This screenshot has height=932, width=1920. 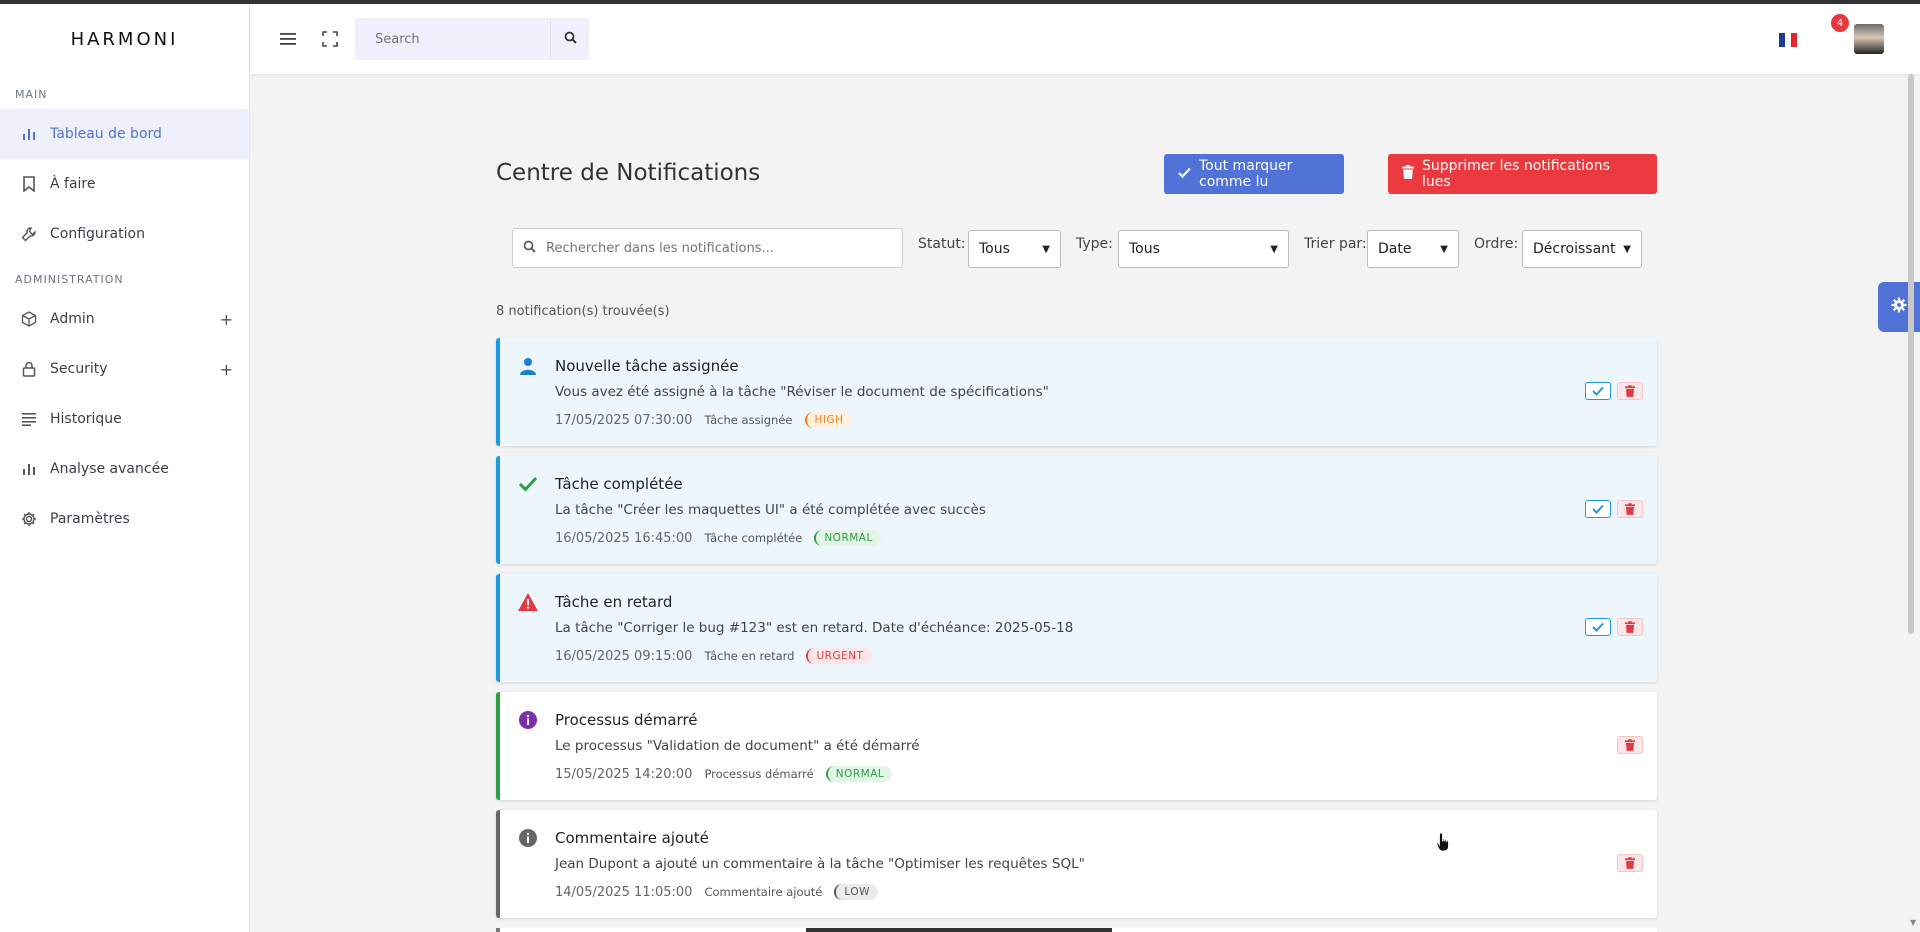 What do you see at coordinates (1911, 354) in the screenshot?
I see `scrollbar-thumb` at bounding box center [1911, 354].